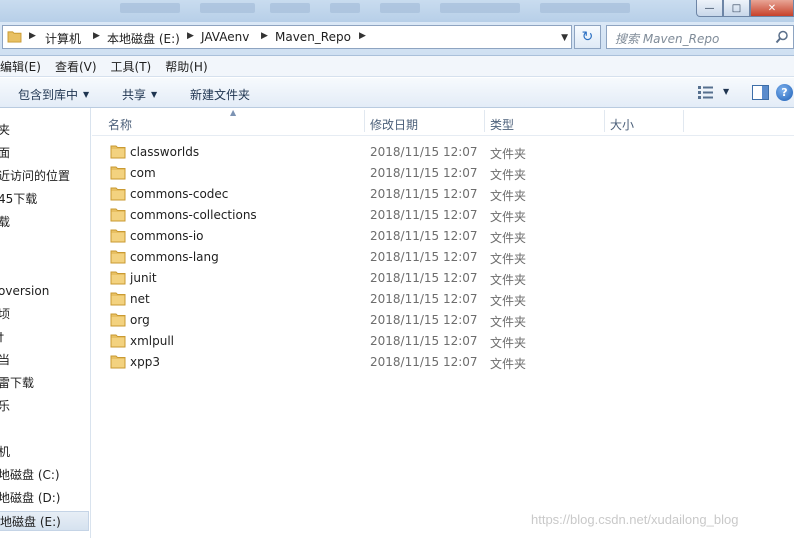 The height and width of the screenshot is (538, 794). Describe the element at coordinates (736, 8) in the screenshot. I see `maximize-button: □` at that location.